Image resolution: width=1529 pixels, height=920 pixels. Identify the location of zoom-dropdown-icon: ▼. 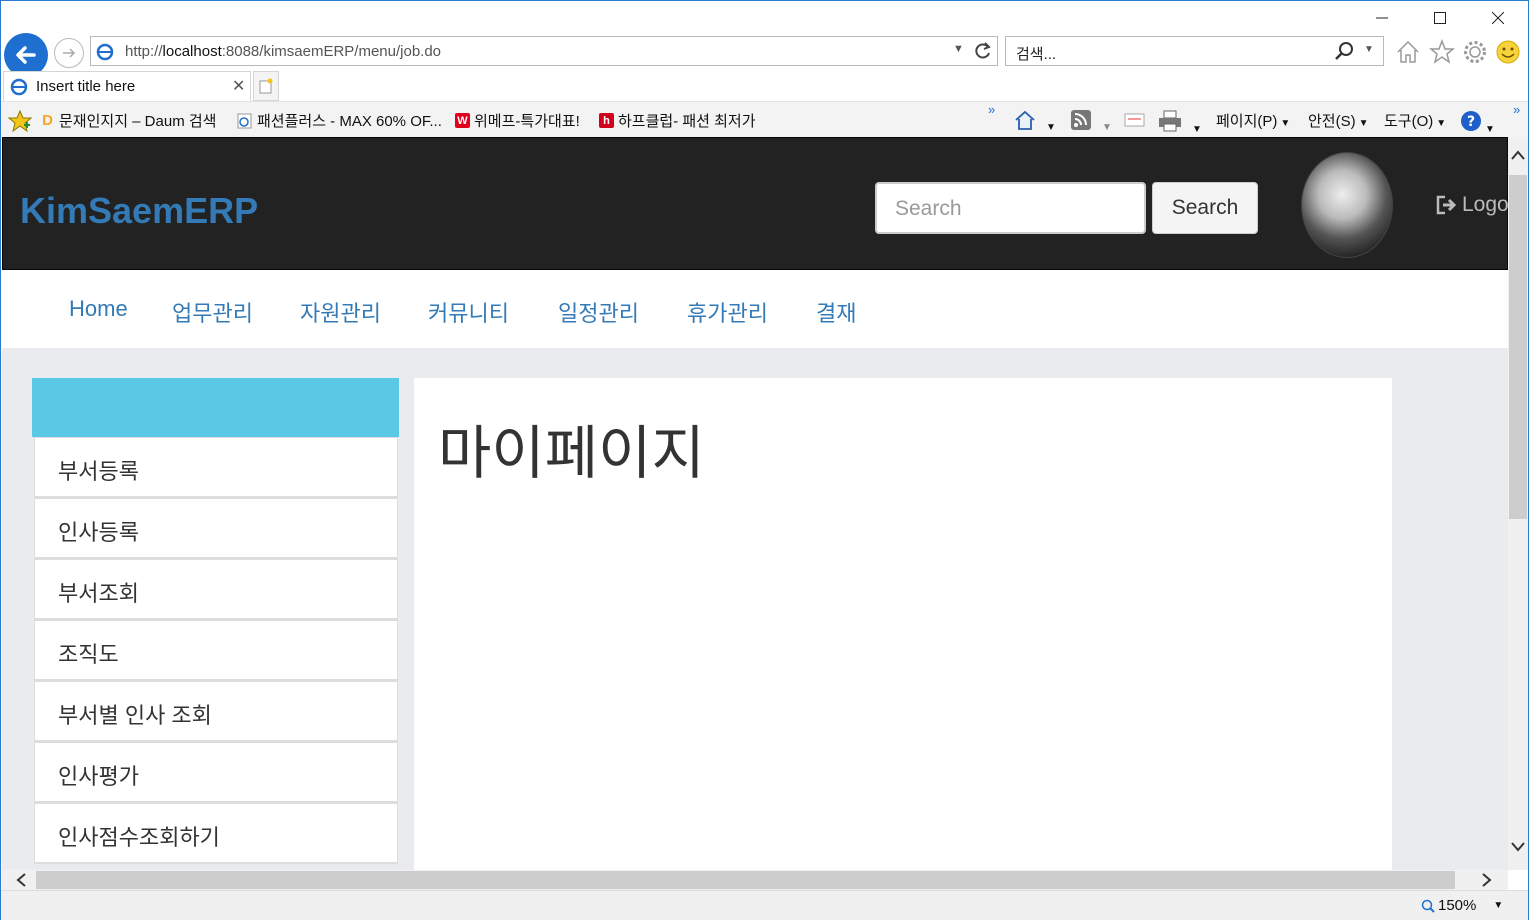
(1498, 905).